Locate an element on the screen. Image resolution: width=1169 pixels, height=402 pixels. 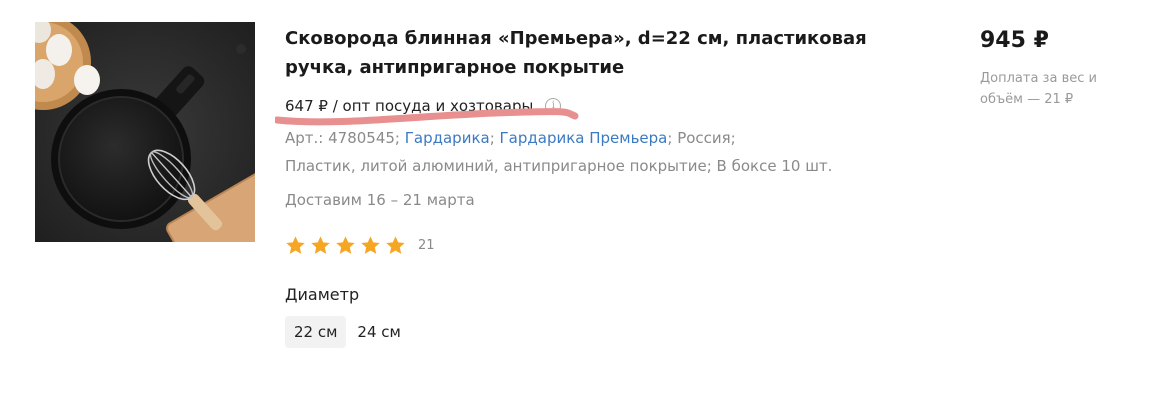
rating-count: 21 is located at coordinates (426, 245).